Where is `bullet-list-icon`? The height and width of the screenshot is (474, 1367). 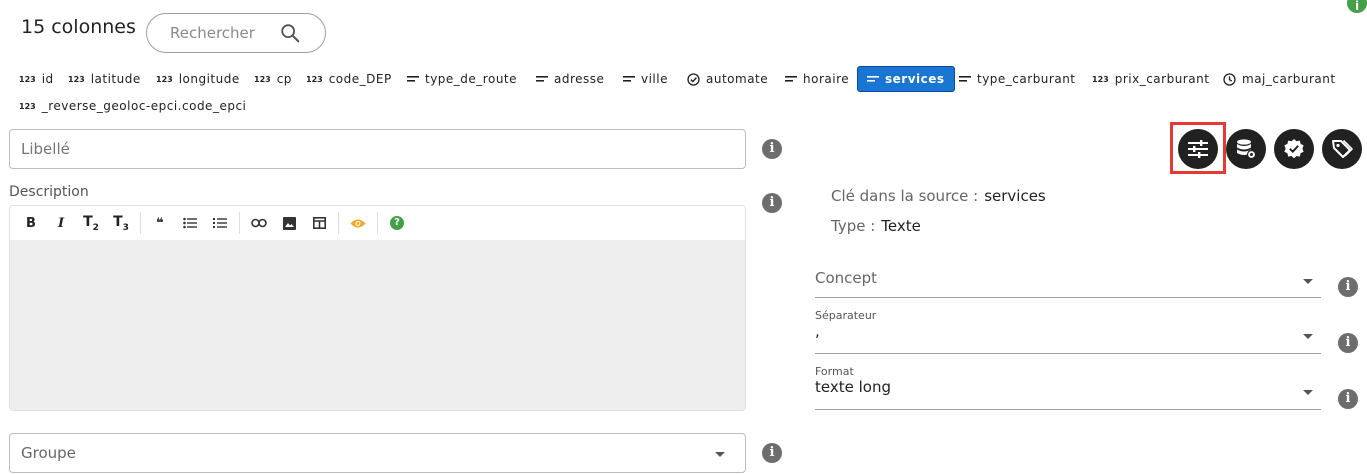
bullet-list-icon is located at coordinates (190, 223).